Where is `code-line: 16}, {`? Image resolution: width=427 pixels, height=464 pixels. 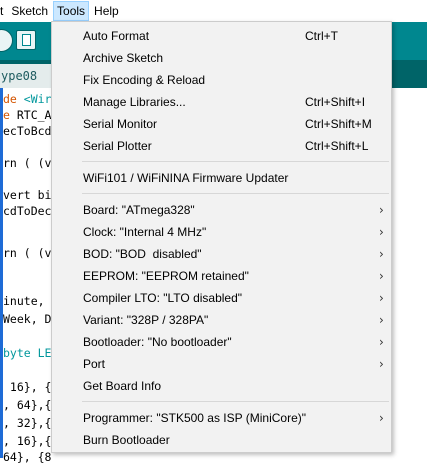 code-line: 16}, { is located at coordinates (27, 387).